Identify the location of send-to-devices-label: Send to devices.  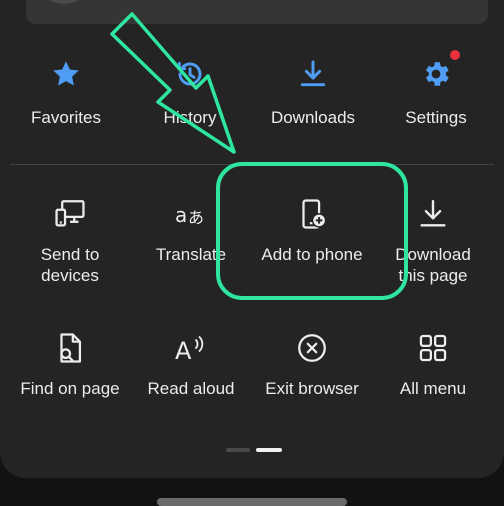
(70, 265).